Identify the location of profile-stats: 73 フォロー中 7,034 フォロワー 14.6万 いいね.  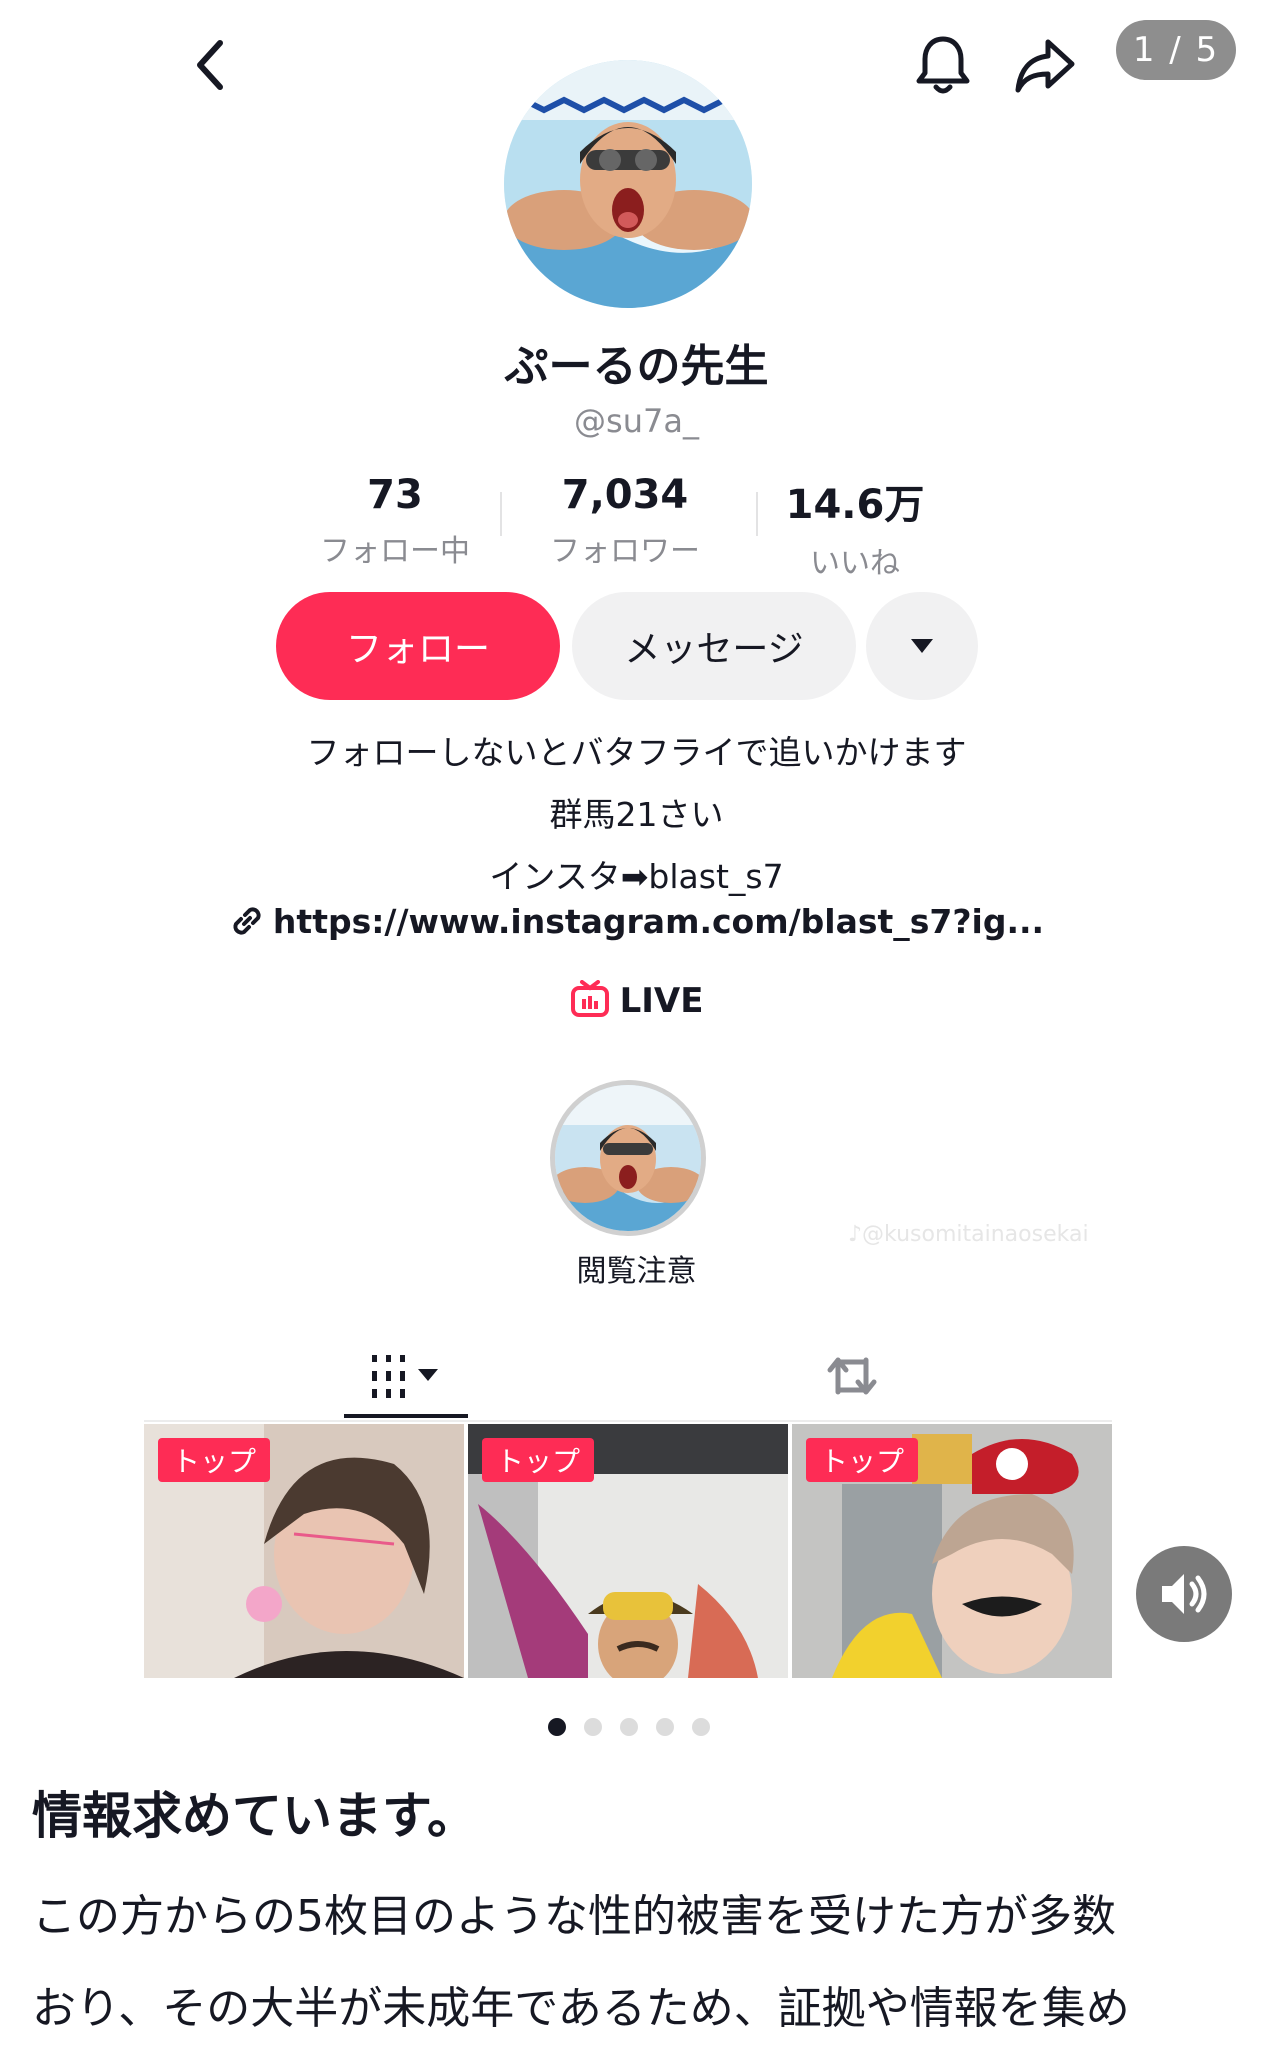
(625, 526).